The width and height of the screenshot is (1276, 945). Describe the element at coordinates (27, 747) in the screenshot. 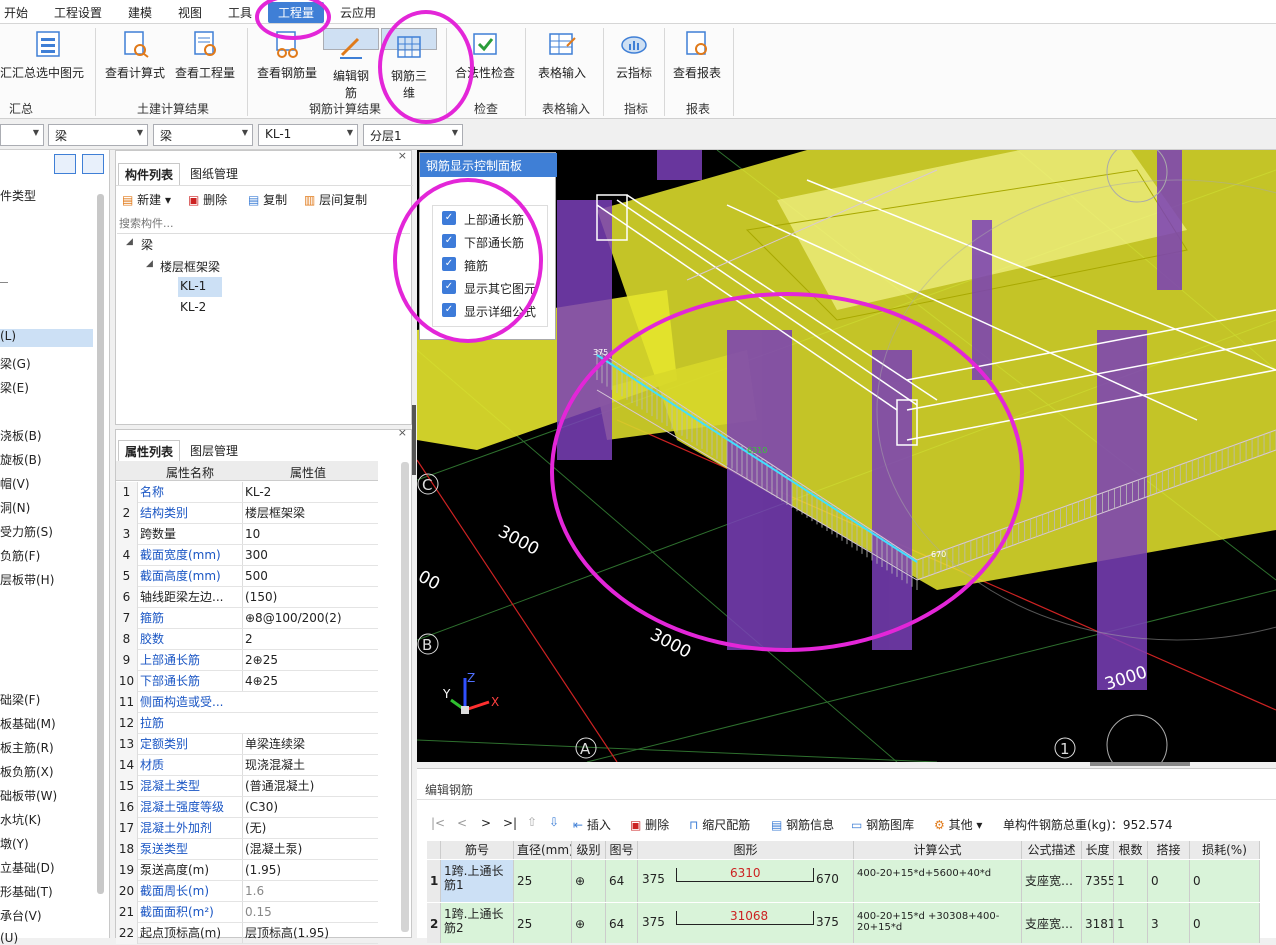

I see `nav-item-raft-main: 板主筋(R)` at that location.